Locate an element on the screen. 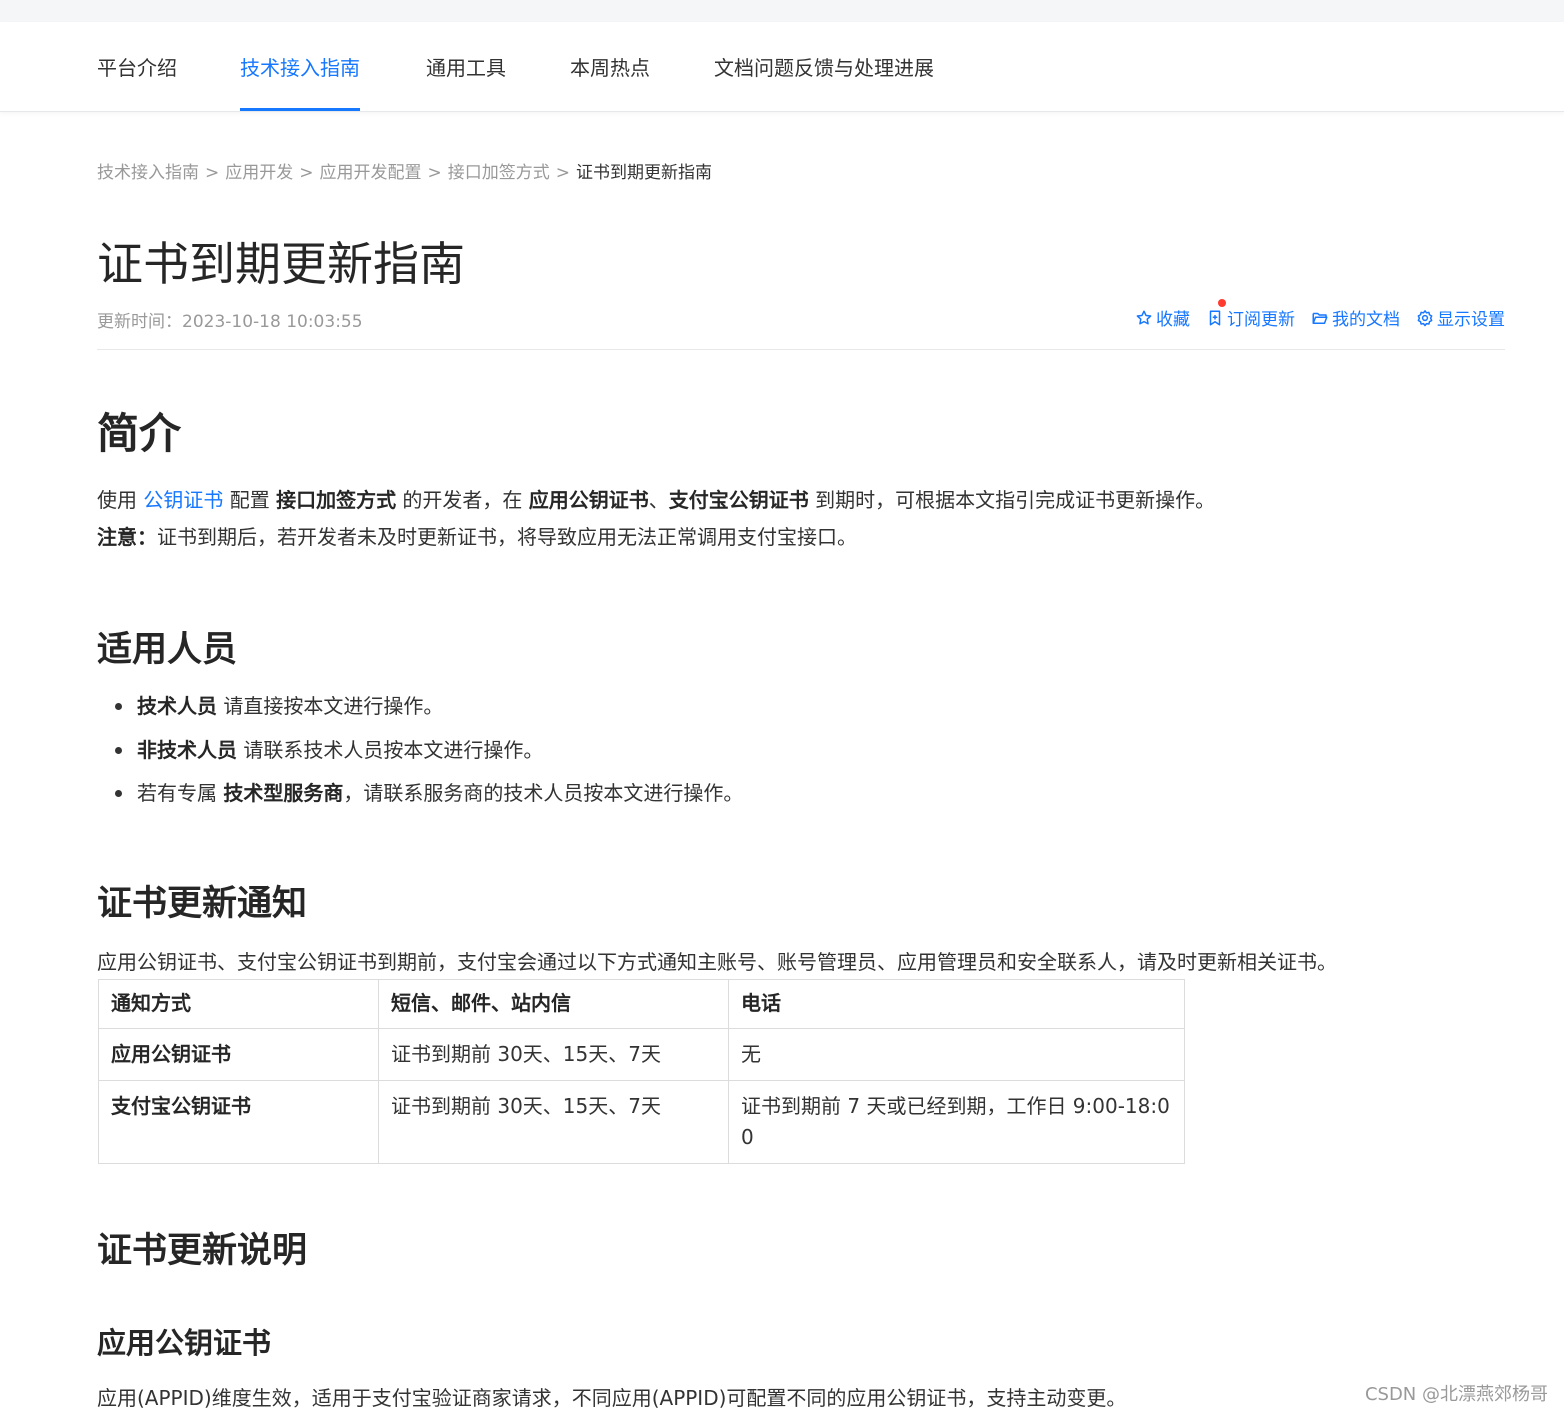 The width and height of the screenshot is (1564, 1413). explanation-heading: 证书更新说明 is located at coordinates (202, 1251).